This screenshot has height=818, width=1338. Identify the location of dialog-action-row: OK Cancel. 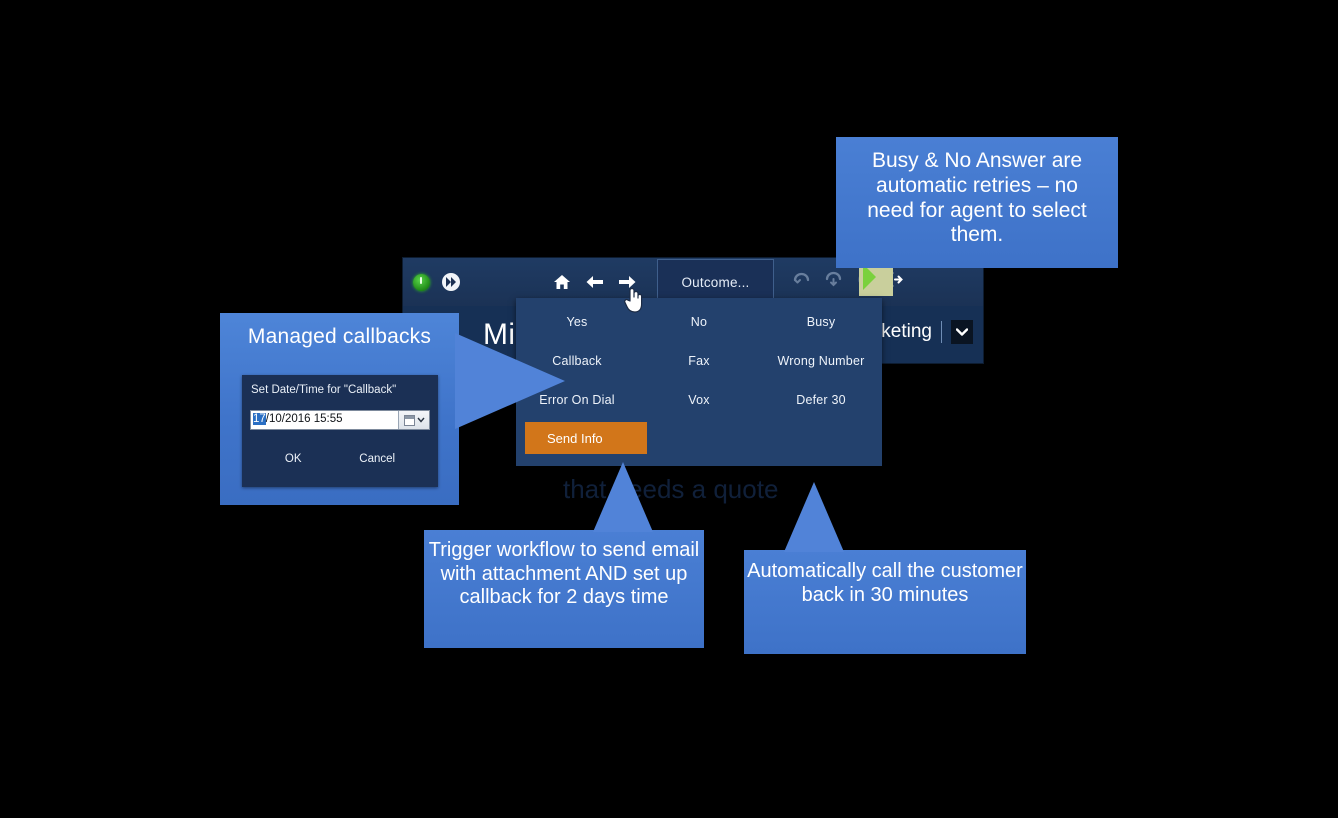
(340, 460).